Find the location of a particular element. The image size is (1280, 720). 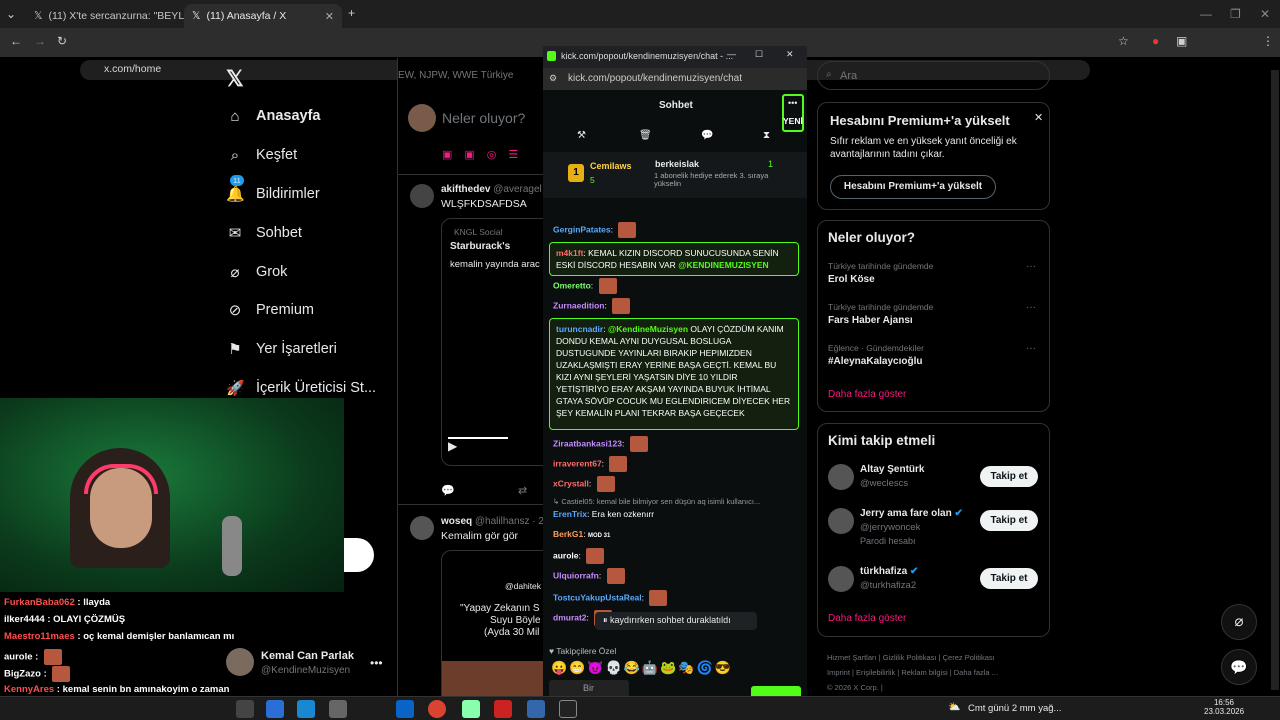

trend-item: Türkiye tarihinde gündemde Erol Köse ··· is located at coordinates (933, 273).